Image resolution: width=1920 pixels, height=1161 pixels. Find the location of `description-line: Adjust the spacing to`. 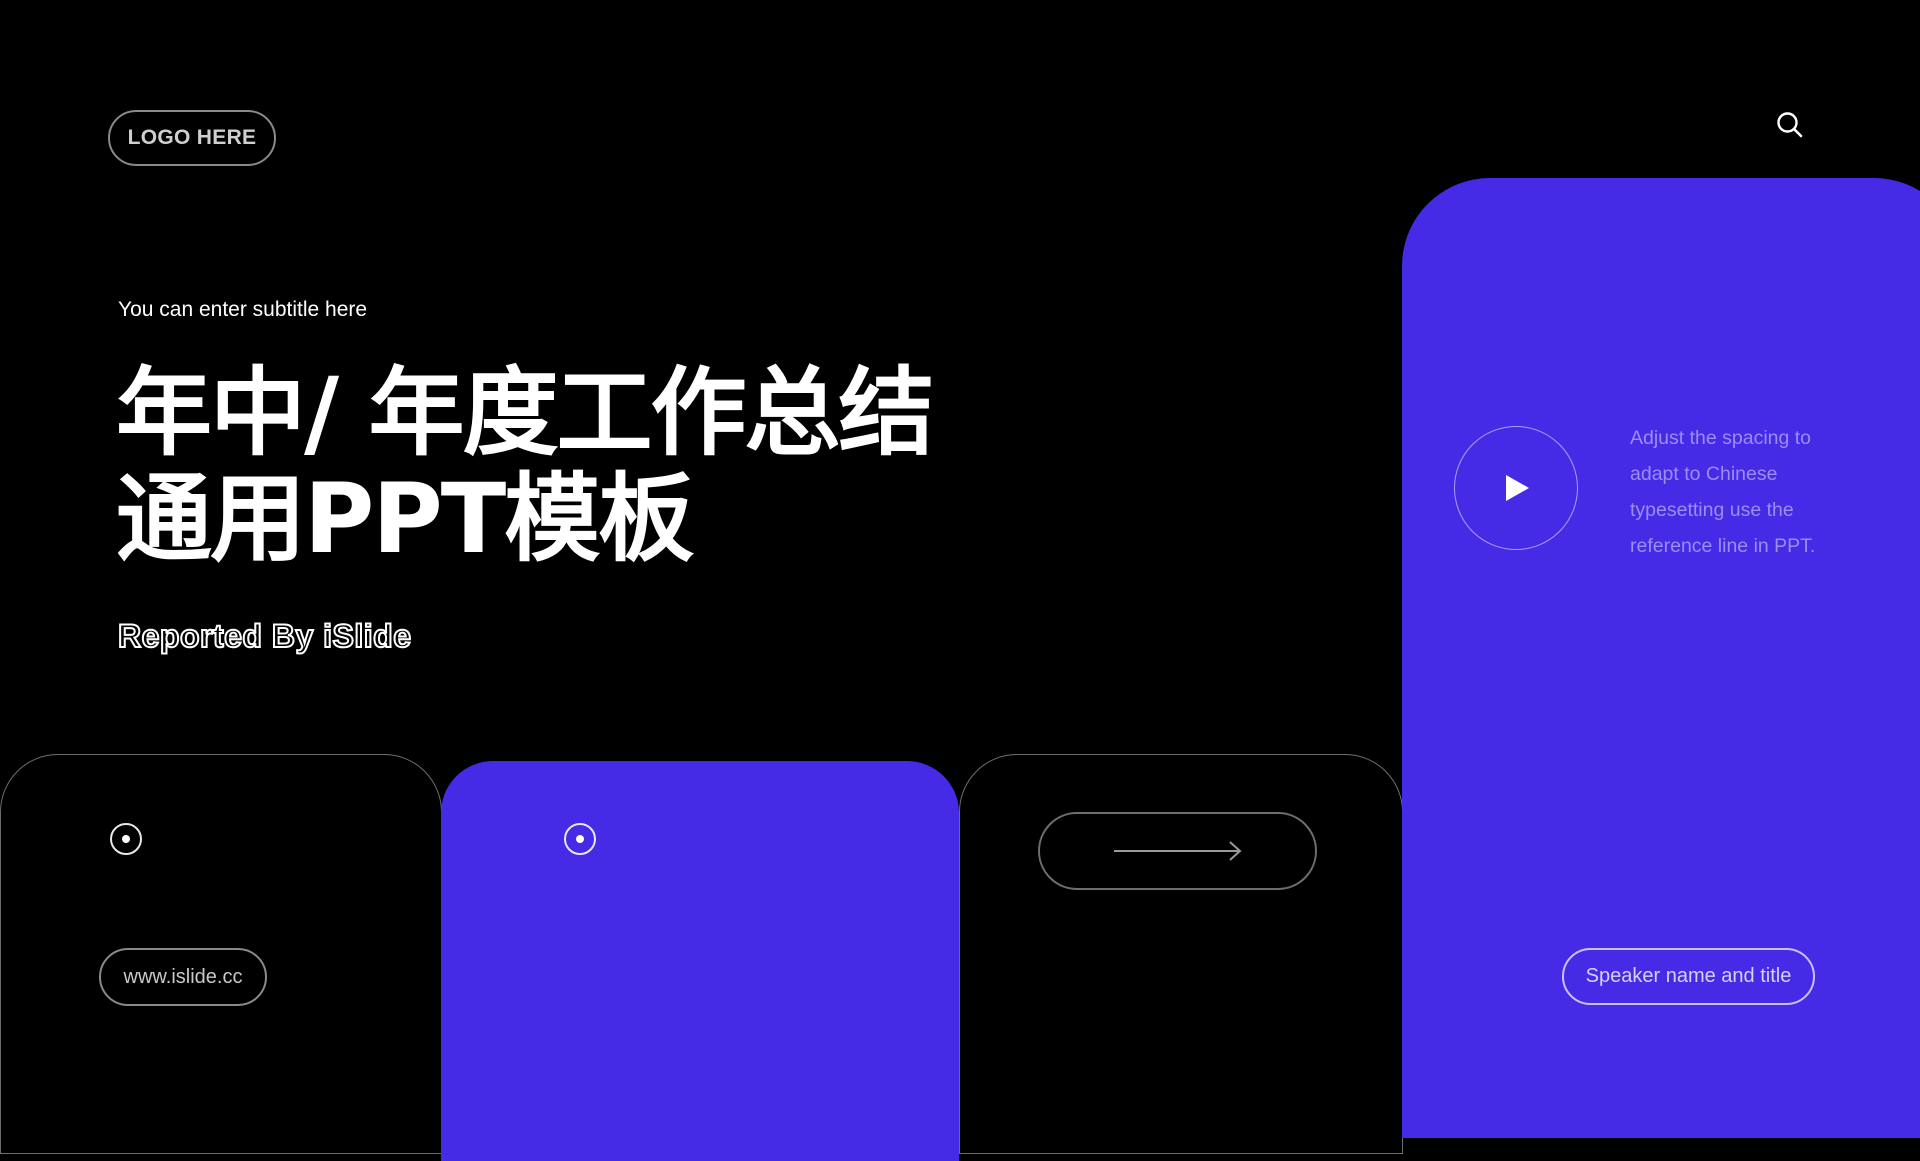

description-line: Adjust the spacing to is located at coordinates (1721, 438).